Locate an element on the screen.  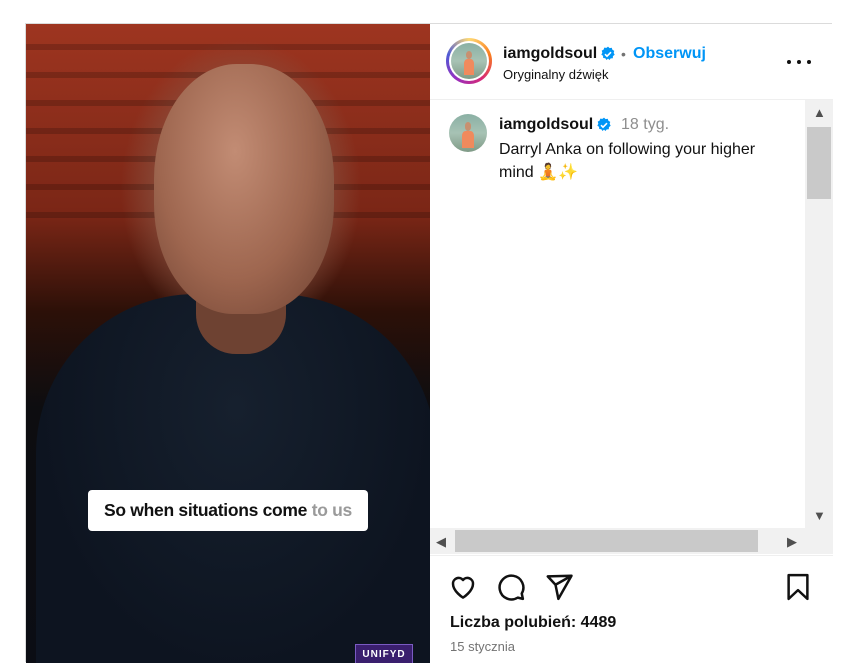
horizontal-scrollbar: ◀ ▶ is located at coordinates (631, 541).